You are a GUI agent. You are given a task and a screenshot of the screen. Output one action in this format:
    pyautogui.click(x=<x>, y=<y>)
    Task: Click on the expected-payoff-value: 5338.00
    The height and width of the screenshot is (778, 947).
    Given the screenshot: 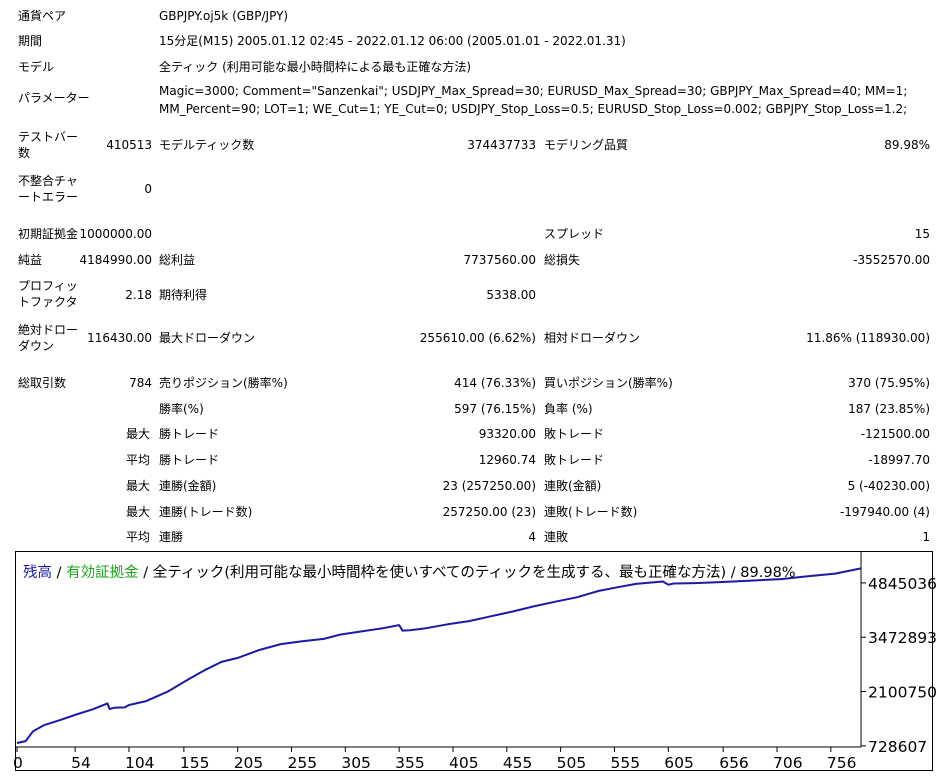 What is the action you would take?
    pyautogui.click(x=511, y=295)
    